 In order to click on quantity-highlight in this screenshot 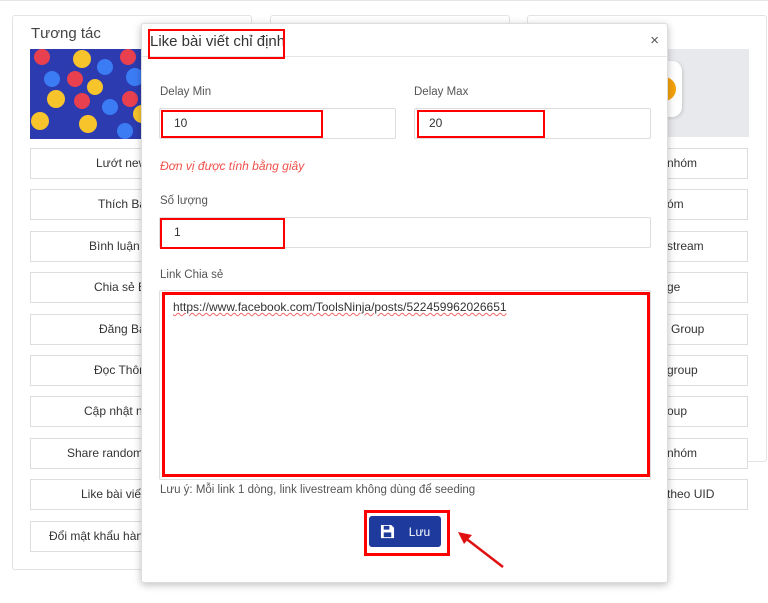, I will do `click(222, 233)`.